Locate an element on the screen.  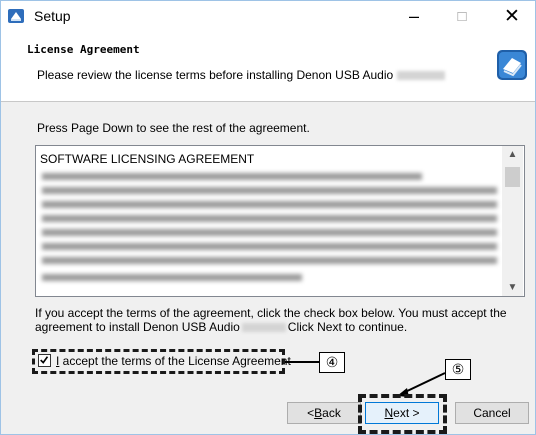
callout-highlight-next is located at coordinates (402, 414).